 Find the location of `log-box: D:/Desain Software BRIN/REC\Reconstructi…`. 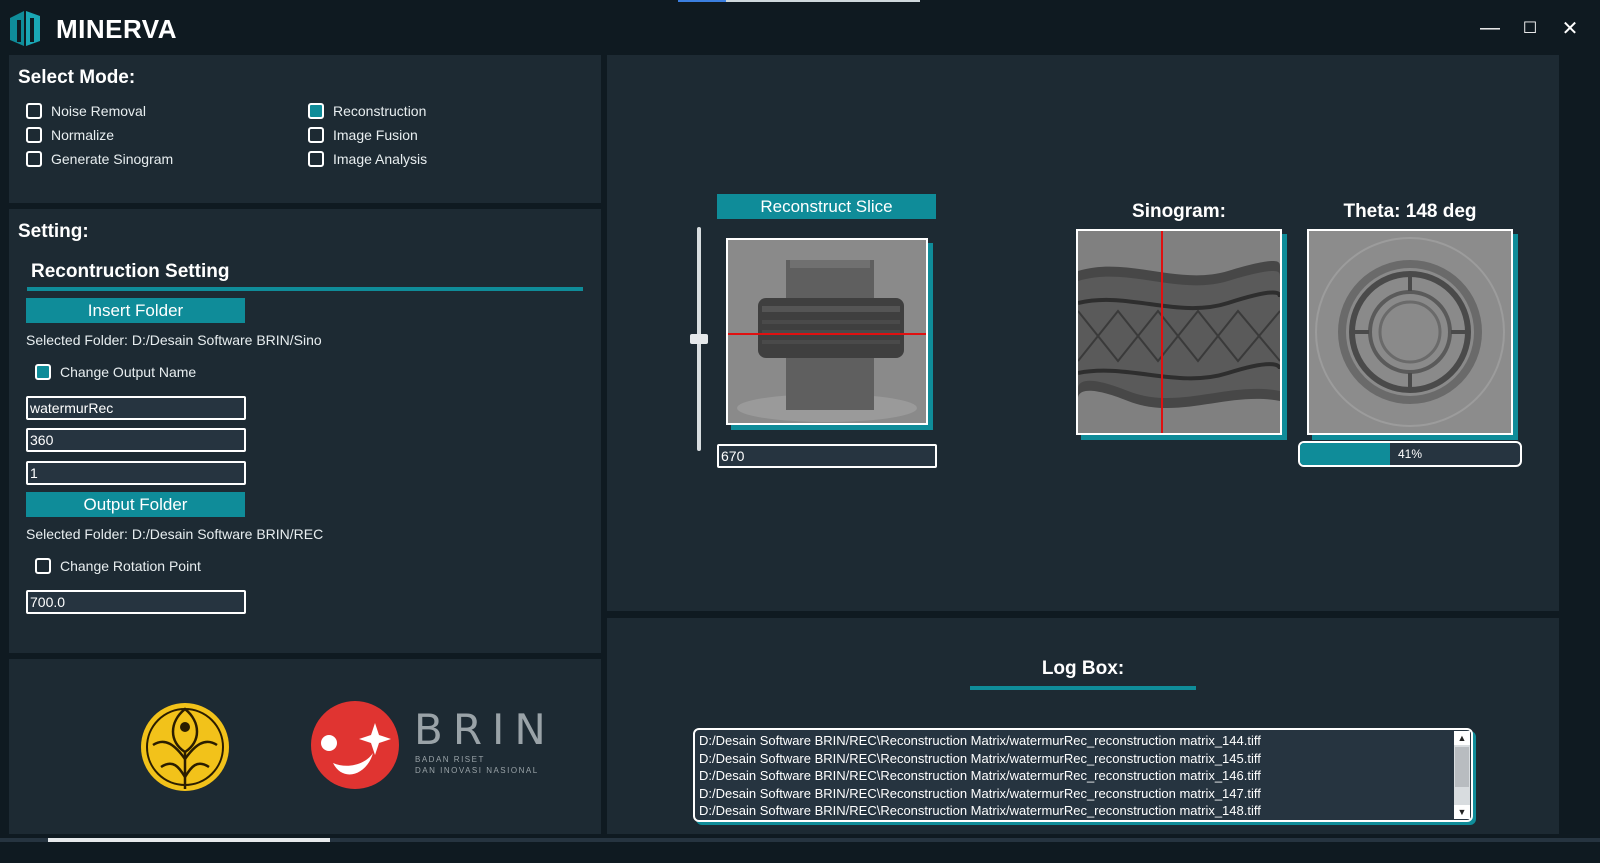

log-box: D:/Desain Software BRIN/REC\Reconstructi… is located at coordinates (1083, 775).